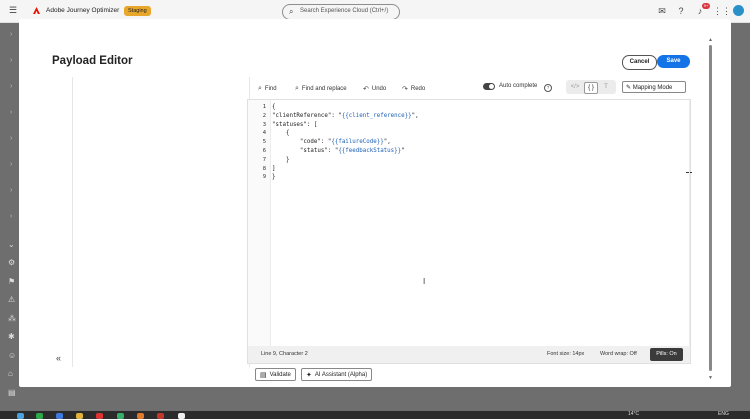  I want to click on code-token: }, so click(281, 159).